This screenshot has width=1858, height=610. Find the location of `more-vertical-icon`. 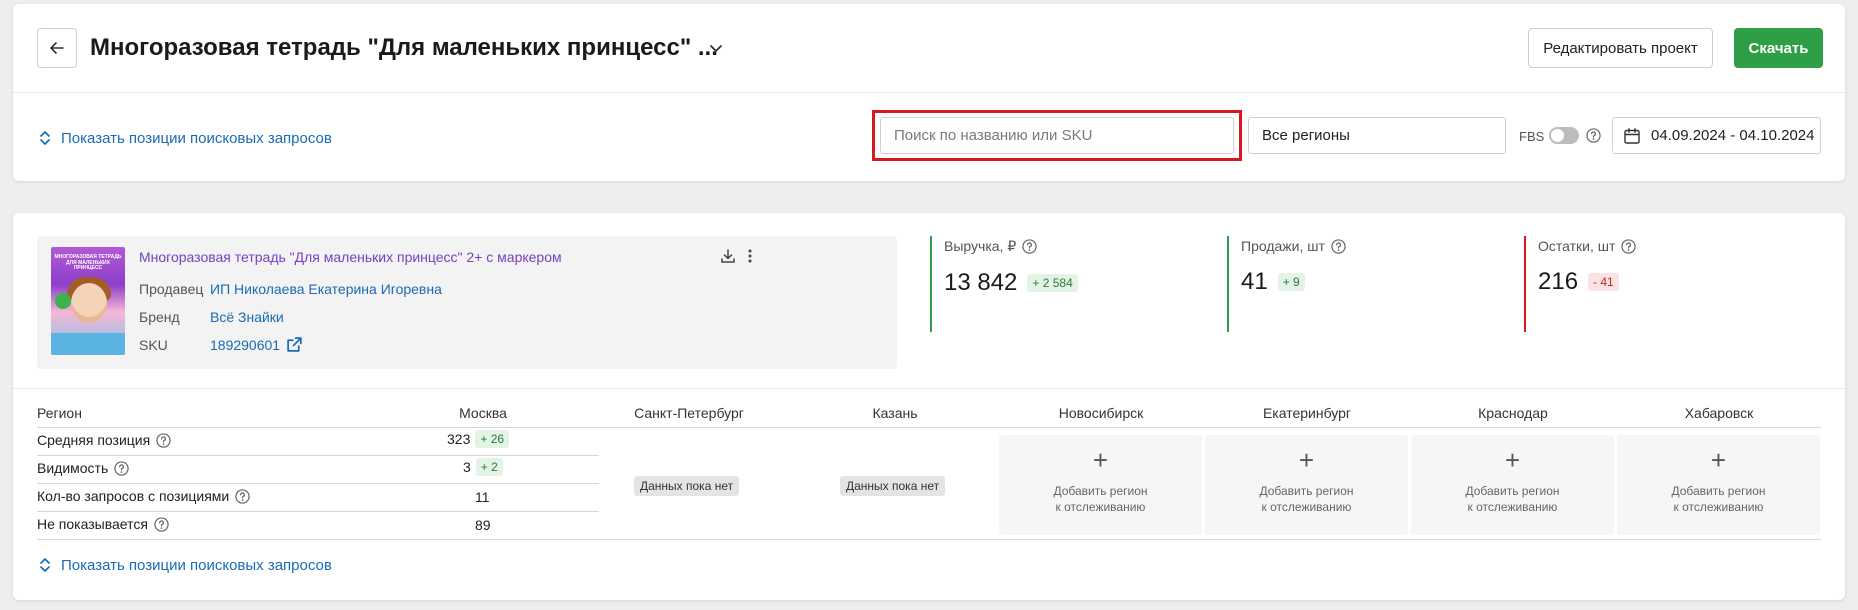

more-vertical-icon is located at coordinates (750, 256).